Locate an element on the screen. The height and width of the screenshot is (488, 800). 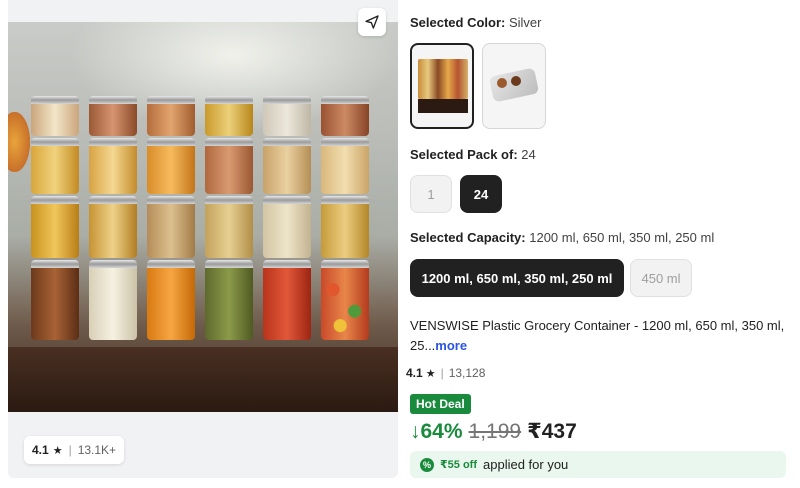
color-swatch-alt is located at coordinates (514, 86).